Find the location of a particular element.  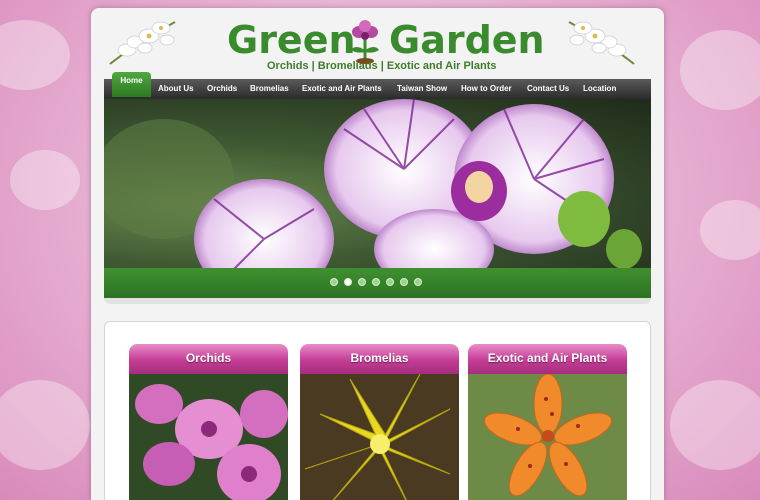

category-card-exotic-air-plants: Exotic and Air Plants is located at coordinates (547, 422).